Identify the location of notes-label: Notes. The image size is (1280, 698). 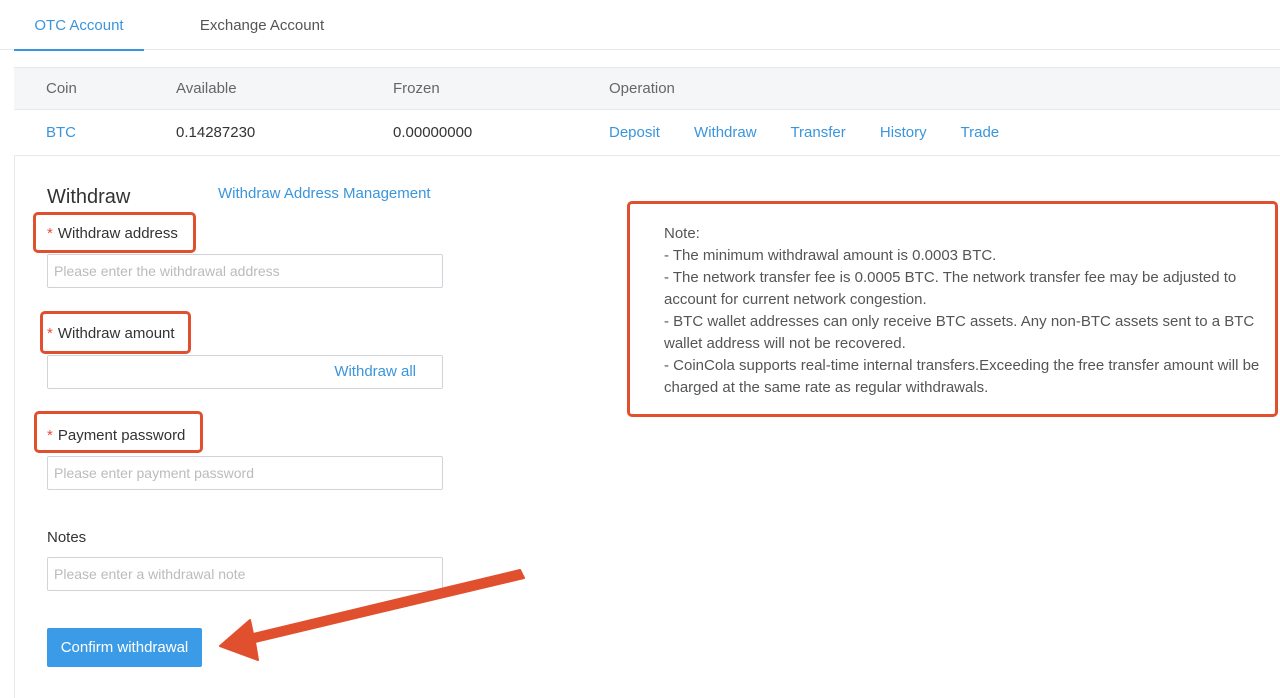
(67, 537).